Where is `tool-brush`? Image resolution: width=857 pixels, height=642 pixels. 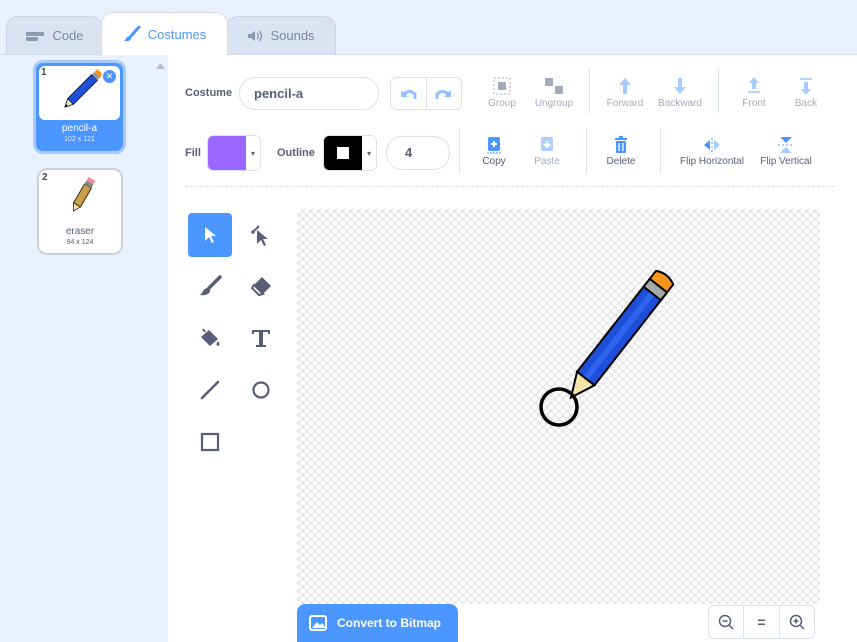 tool-brush is located at coordinates (210, 286).